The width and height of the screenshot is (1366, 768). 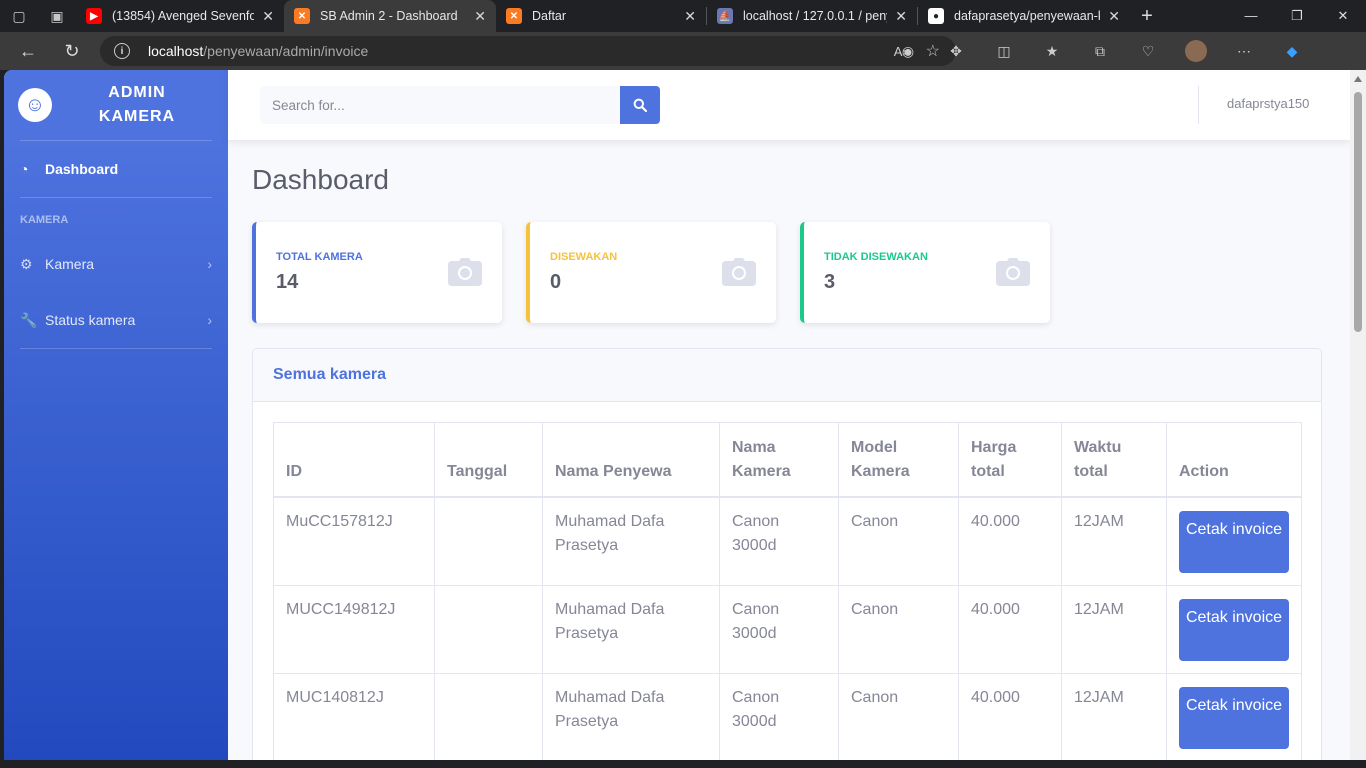 What do you see at coordinates (683, 764) in the screenshot?
I see `window-bottom-edge` at bounding box center [683, 764].